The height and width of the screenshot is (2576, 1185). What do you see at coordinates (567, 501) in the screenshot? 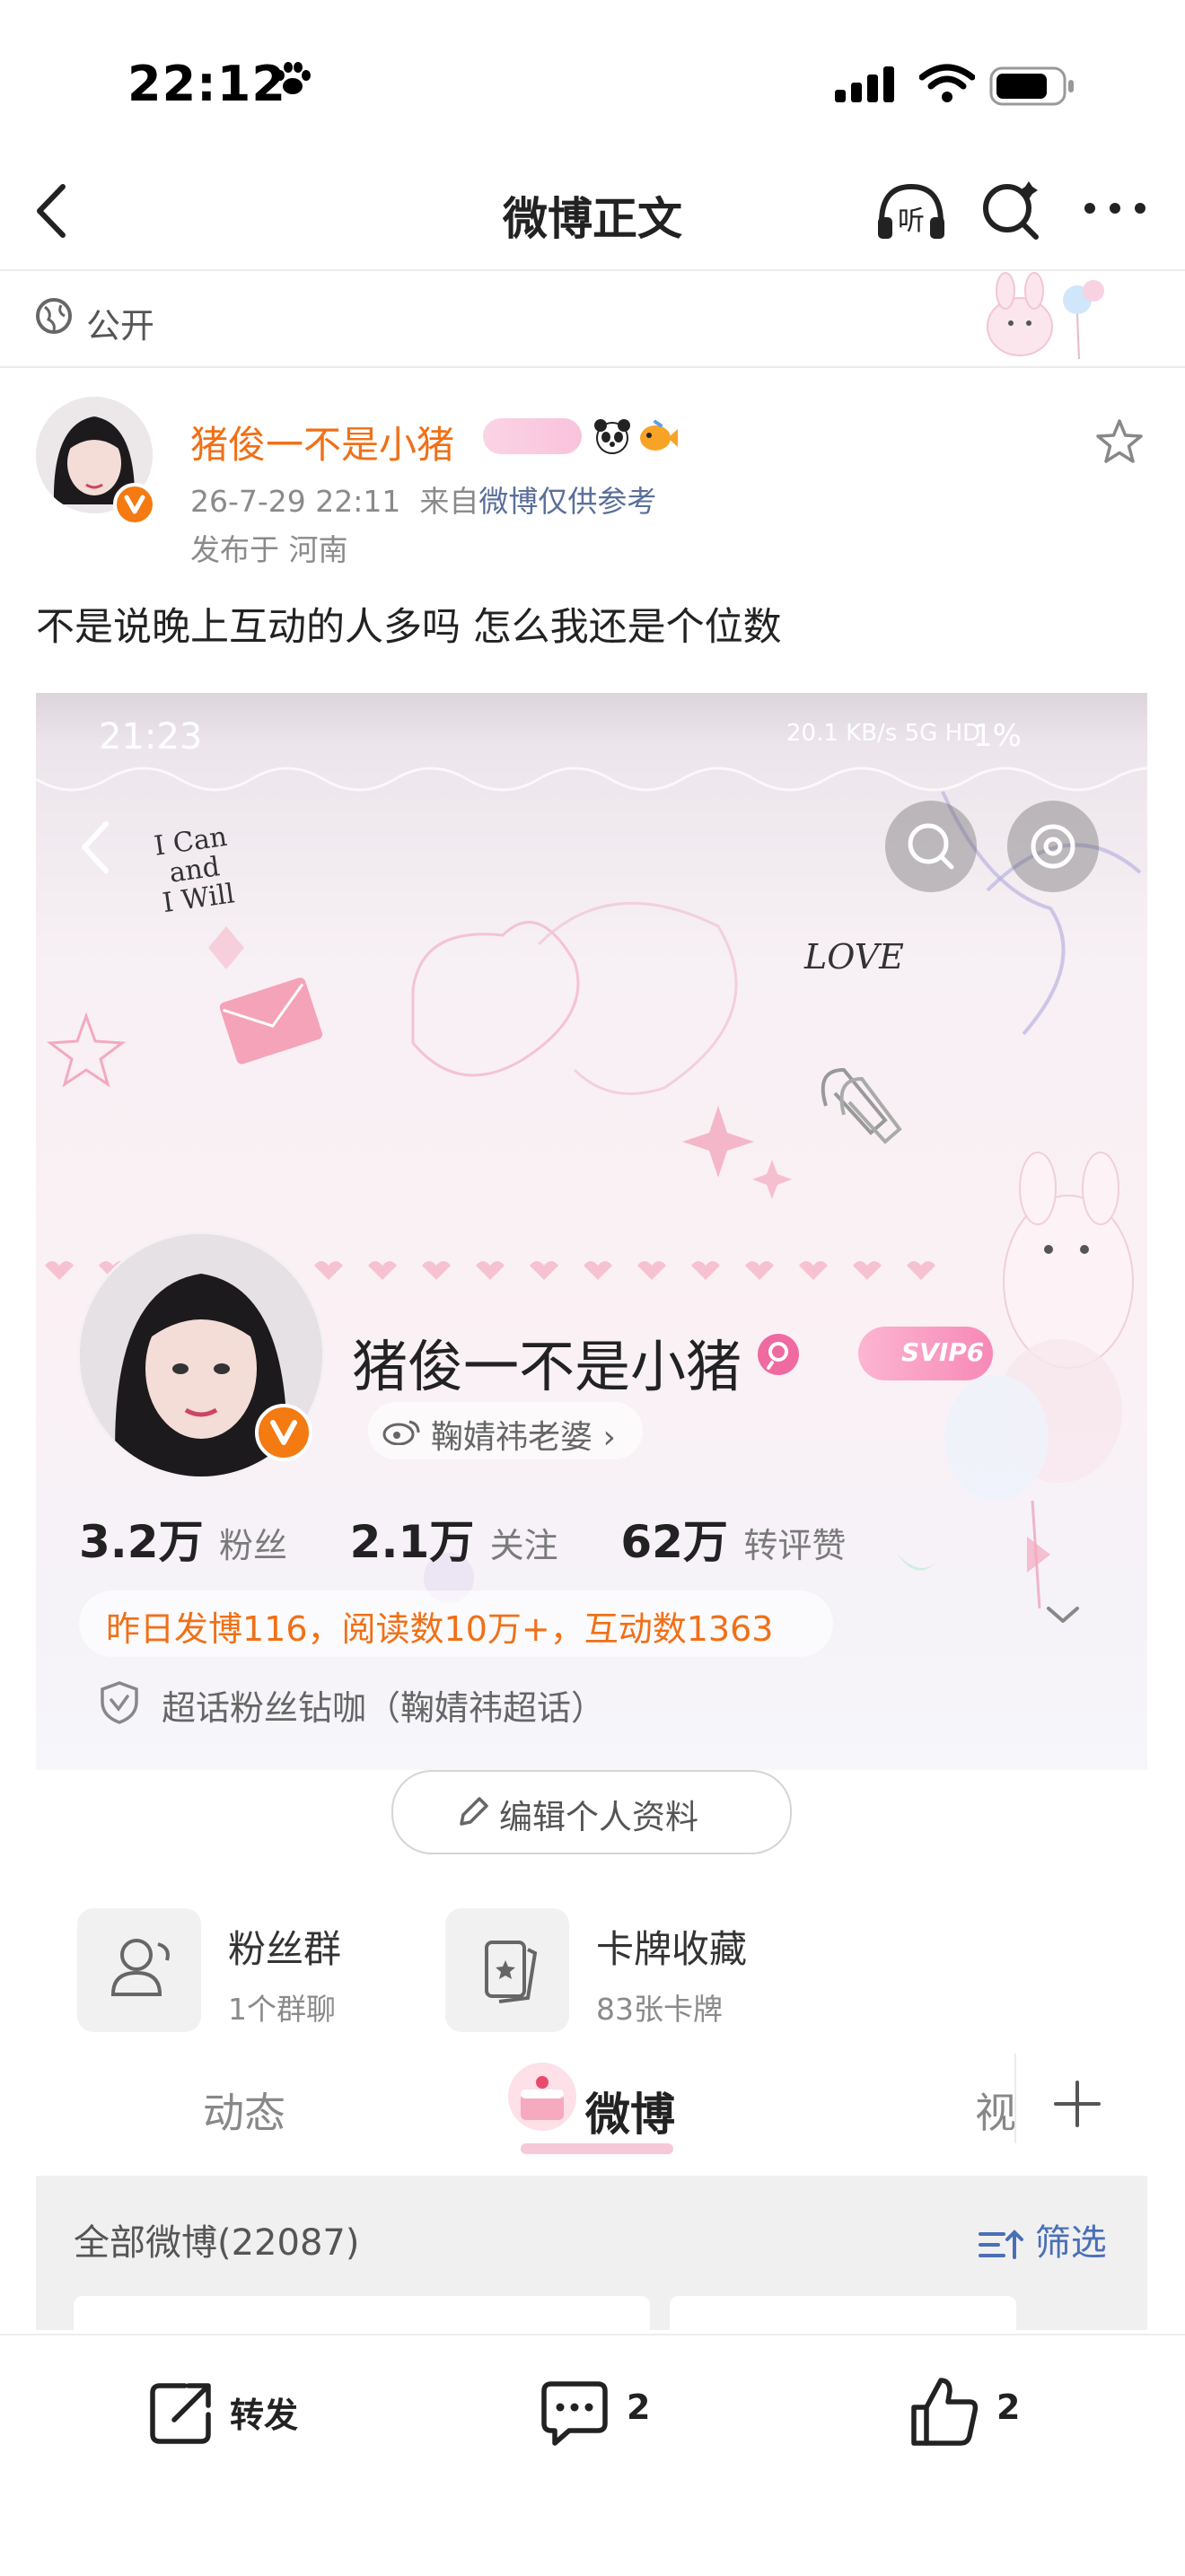
I see `post-source-link: 微博仅供参考` at bounding box center [567, 501].